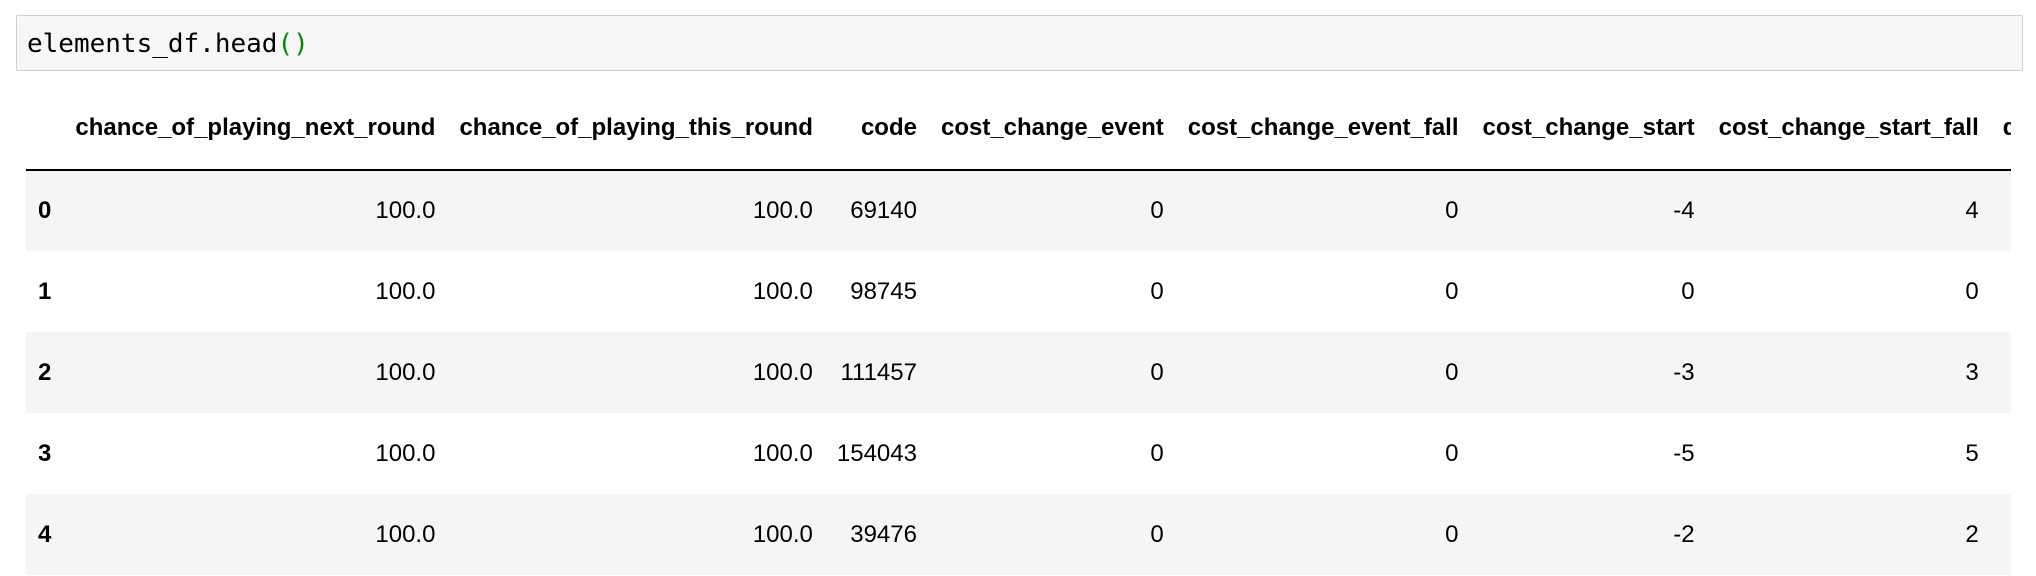  What do you see at coordinates (1684, 453) in the screenshot?
I see `table-cell: -5` at bounding box center [1684, 453].